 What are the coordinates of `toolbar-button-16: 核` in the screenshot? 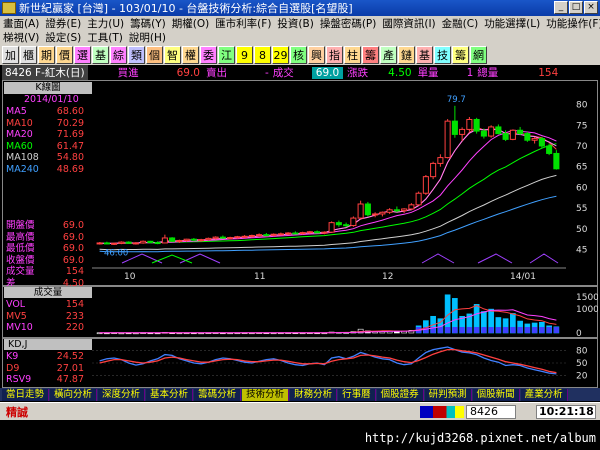 It's located at (298, 54).